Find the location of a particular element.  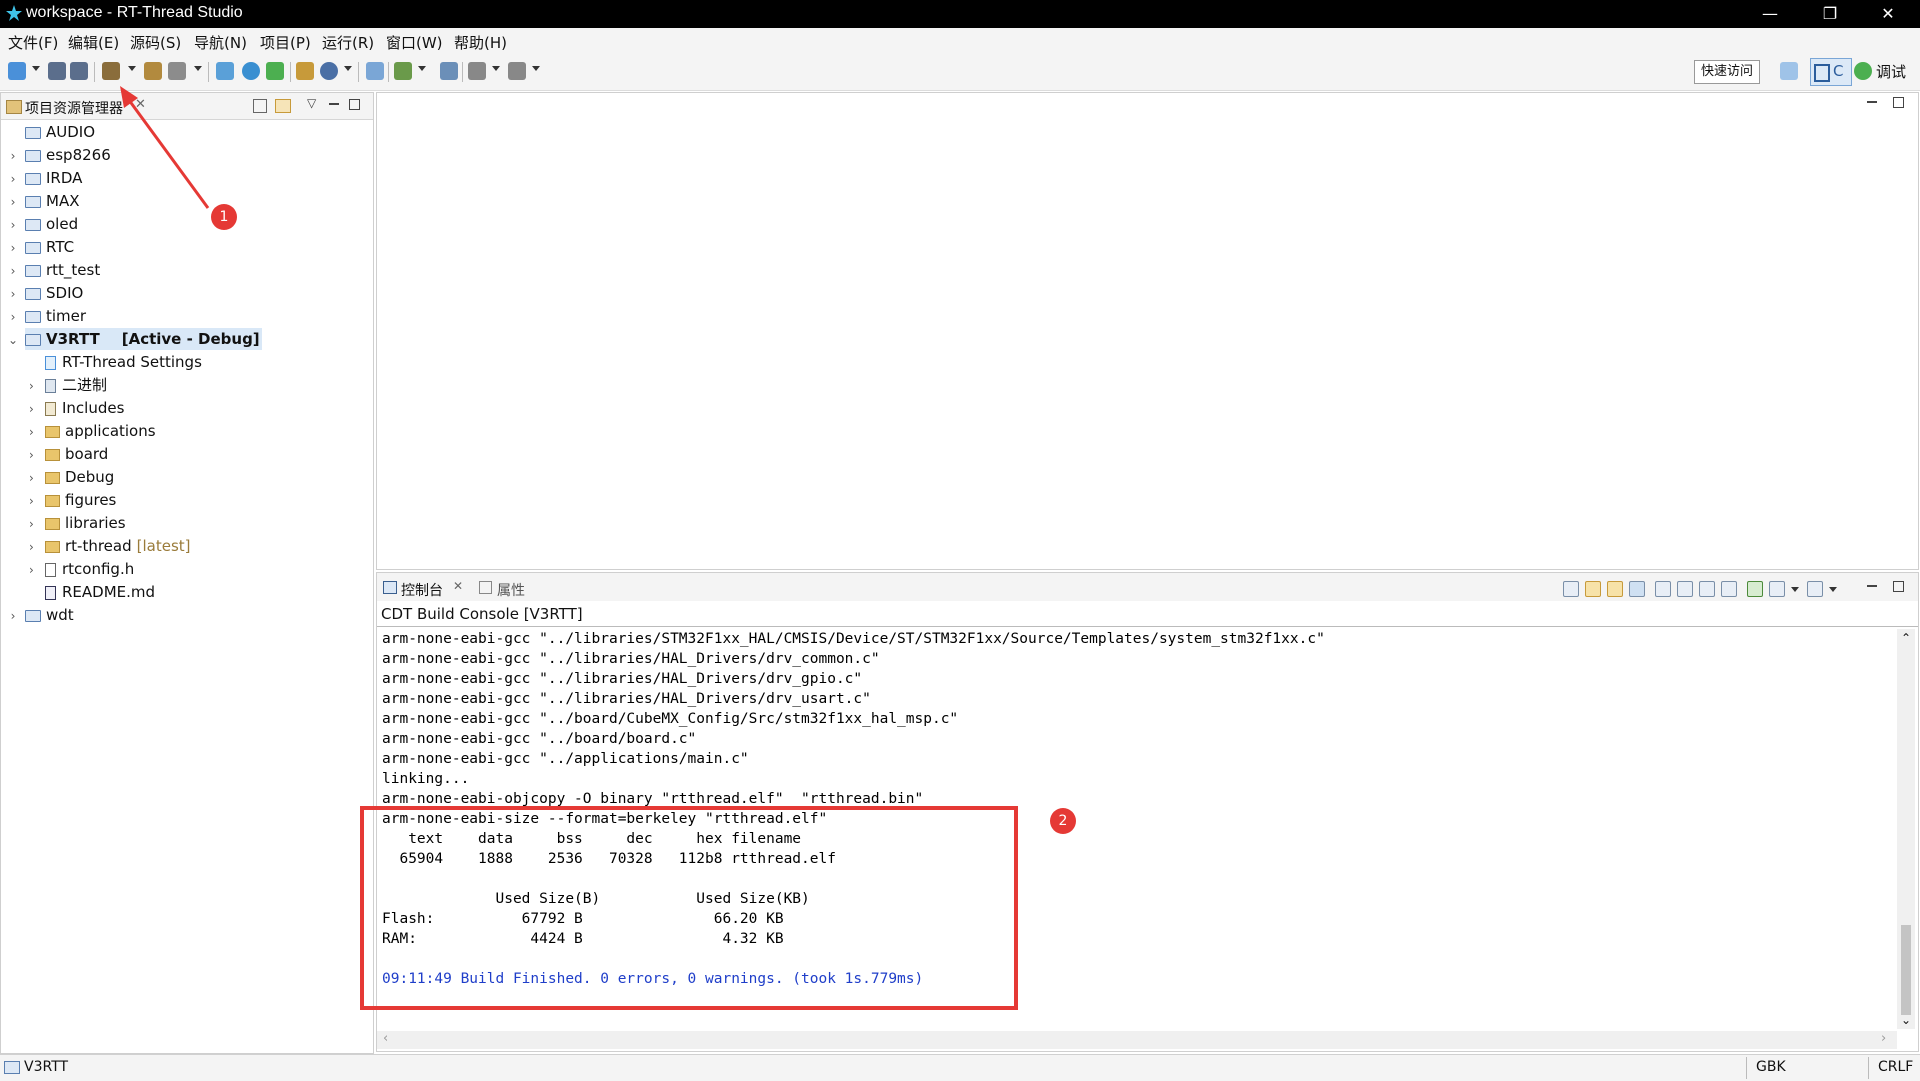

scroll-up-icon: ⌃ is located at coordinates (1906, 638).